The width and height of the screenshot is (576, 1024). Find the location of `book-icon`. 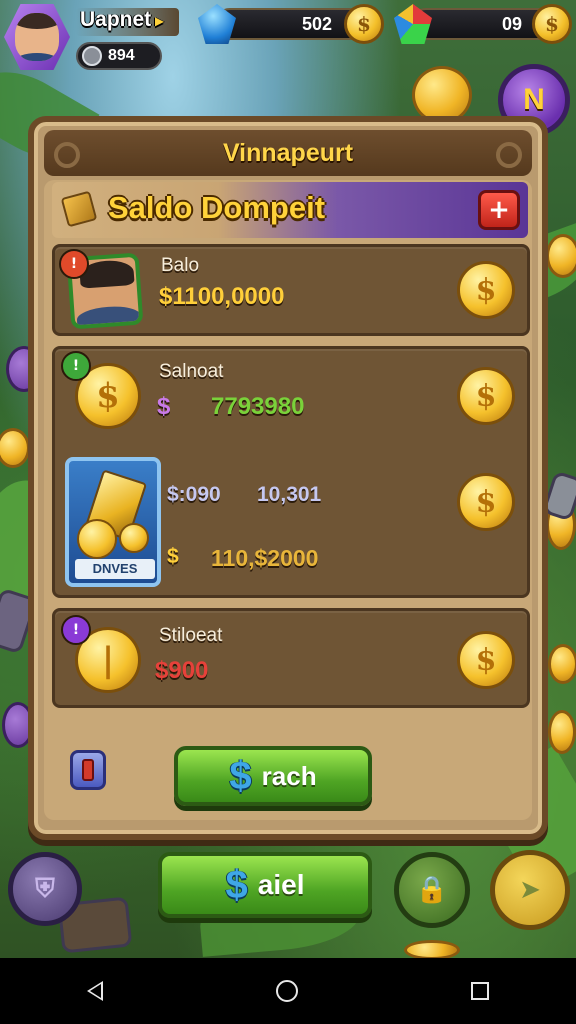

book-icon is located at coordinates (79, 209).